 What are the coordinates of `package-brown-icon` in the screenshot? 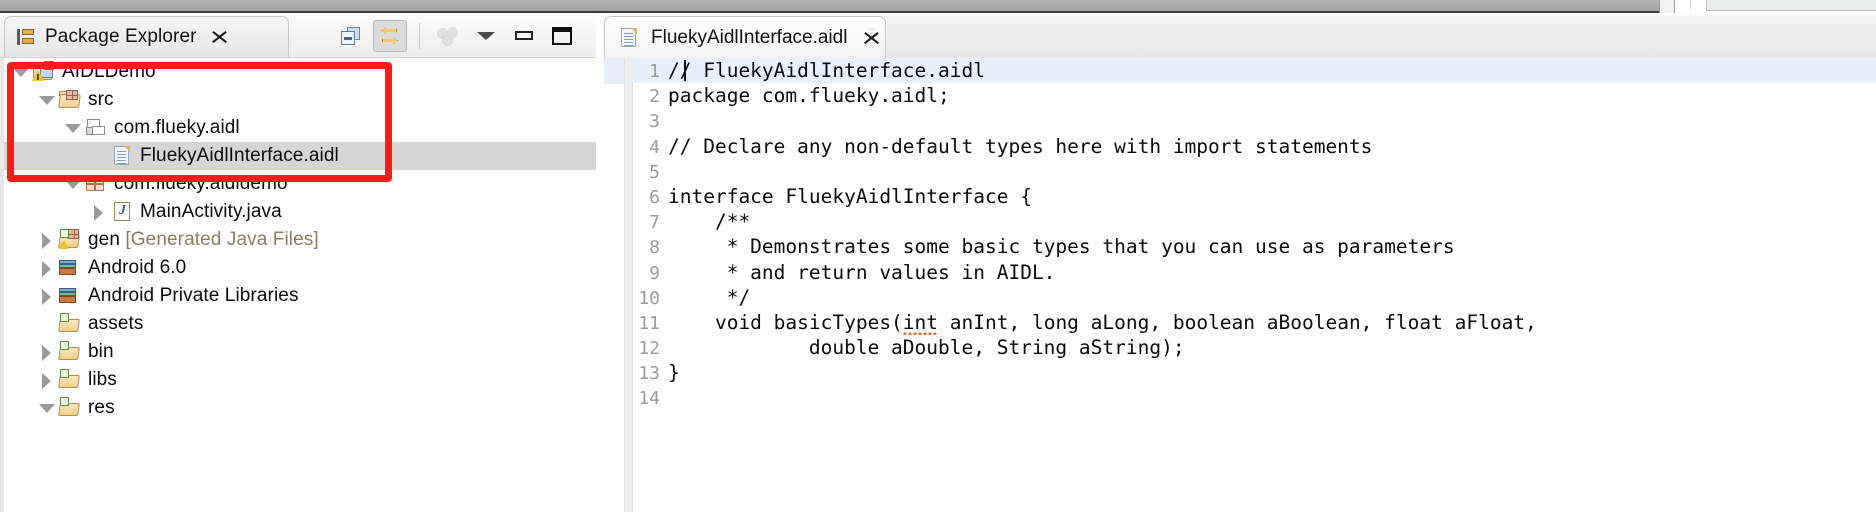 It's located at (96, 184).